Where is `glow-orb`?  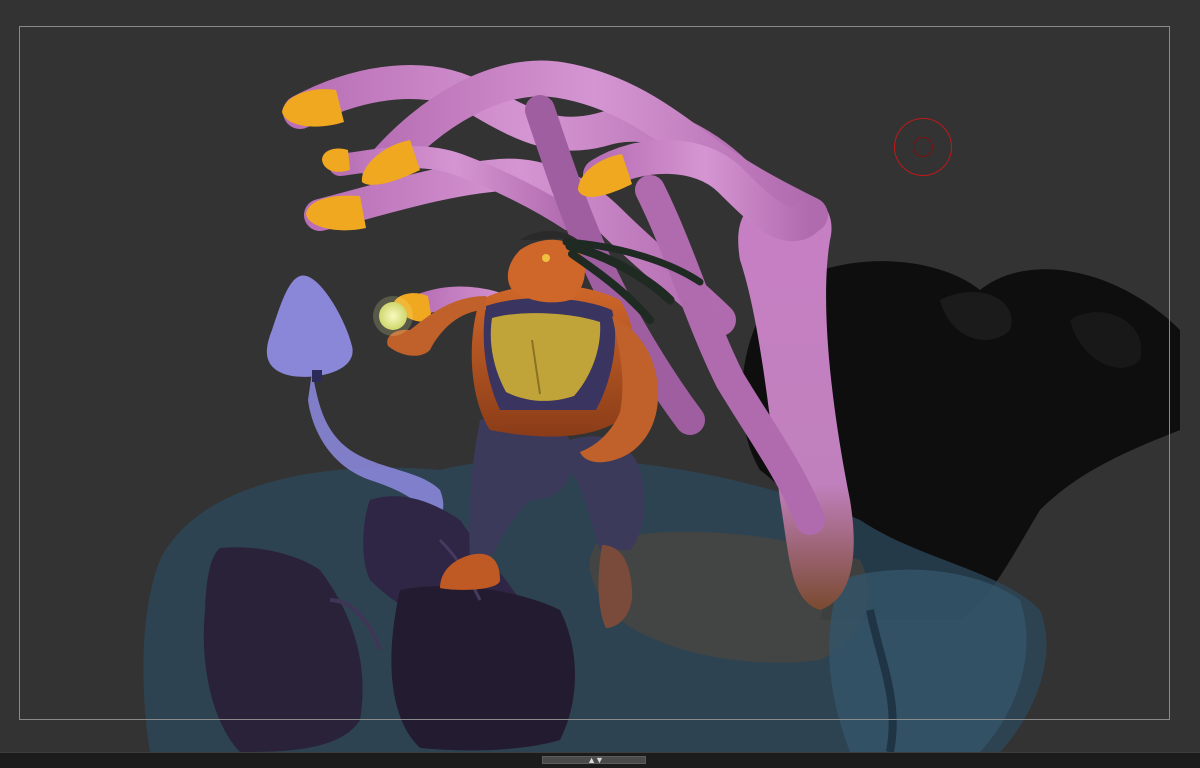
glow-orb is located at coordinates (393, 316).